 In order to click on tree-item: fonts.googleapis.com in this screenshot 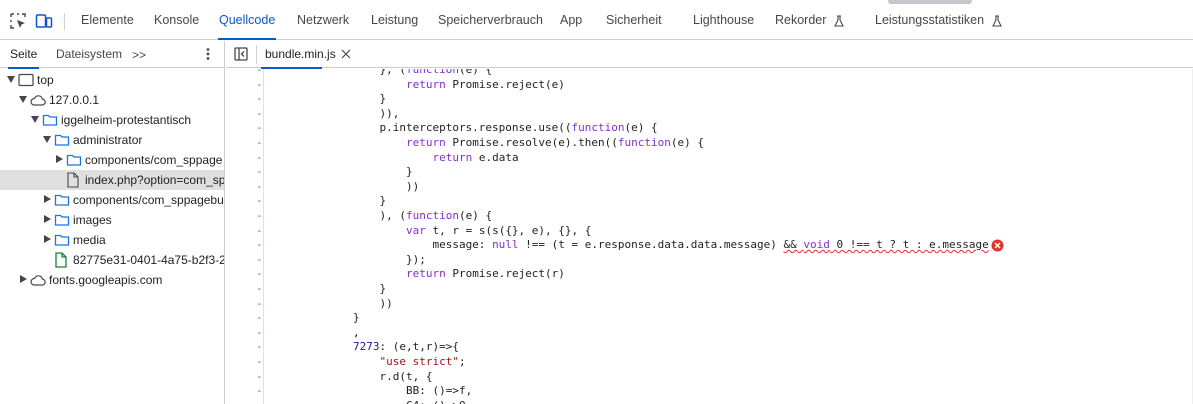, I will do `click(112, 280)`.